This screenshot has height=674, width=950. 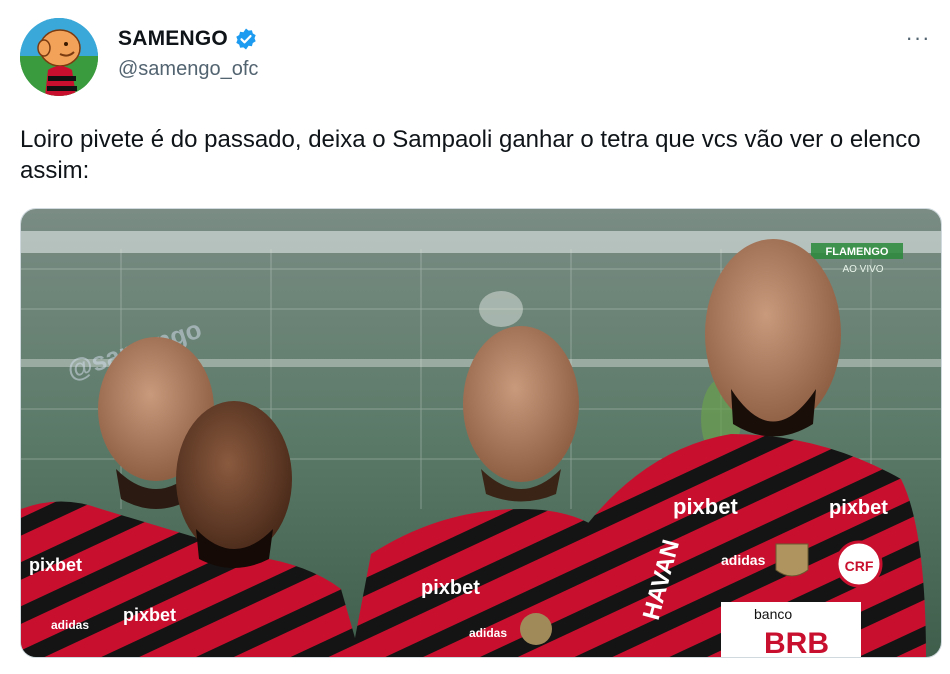 What do you see at coordinates (188, 52) in the screenshot?
I see `author-info: SAMENGO @samengo_ofc` at bounding box center [188, 52].